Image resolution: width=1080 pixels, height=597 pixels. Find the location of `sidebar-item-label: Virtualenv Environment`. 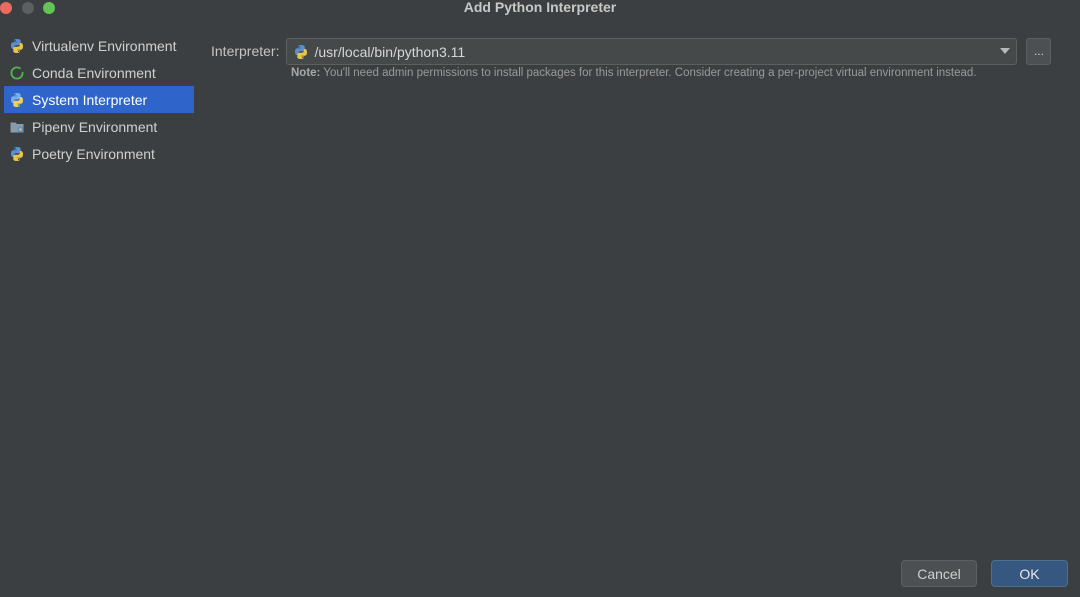

sidebar-item-label: Virtualenv Environment is located at coordinates (104, 45).